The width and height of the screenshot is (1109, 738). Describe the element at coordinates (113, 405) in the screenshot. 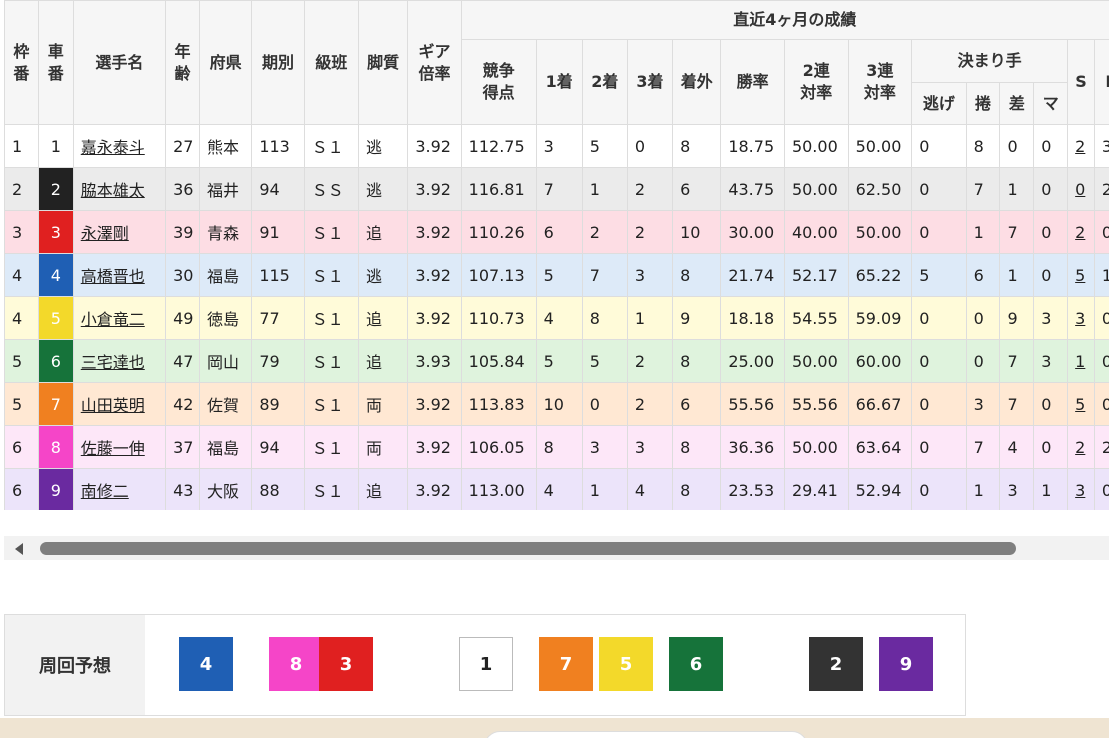

I see `player-name-link: 山田英明` at that location.